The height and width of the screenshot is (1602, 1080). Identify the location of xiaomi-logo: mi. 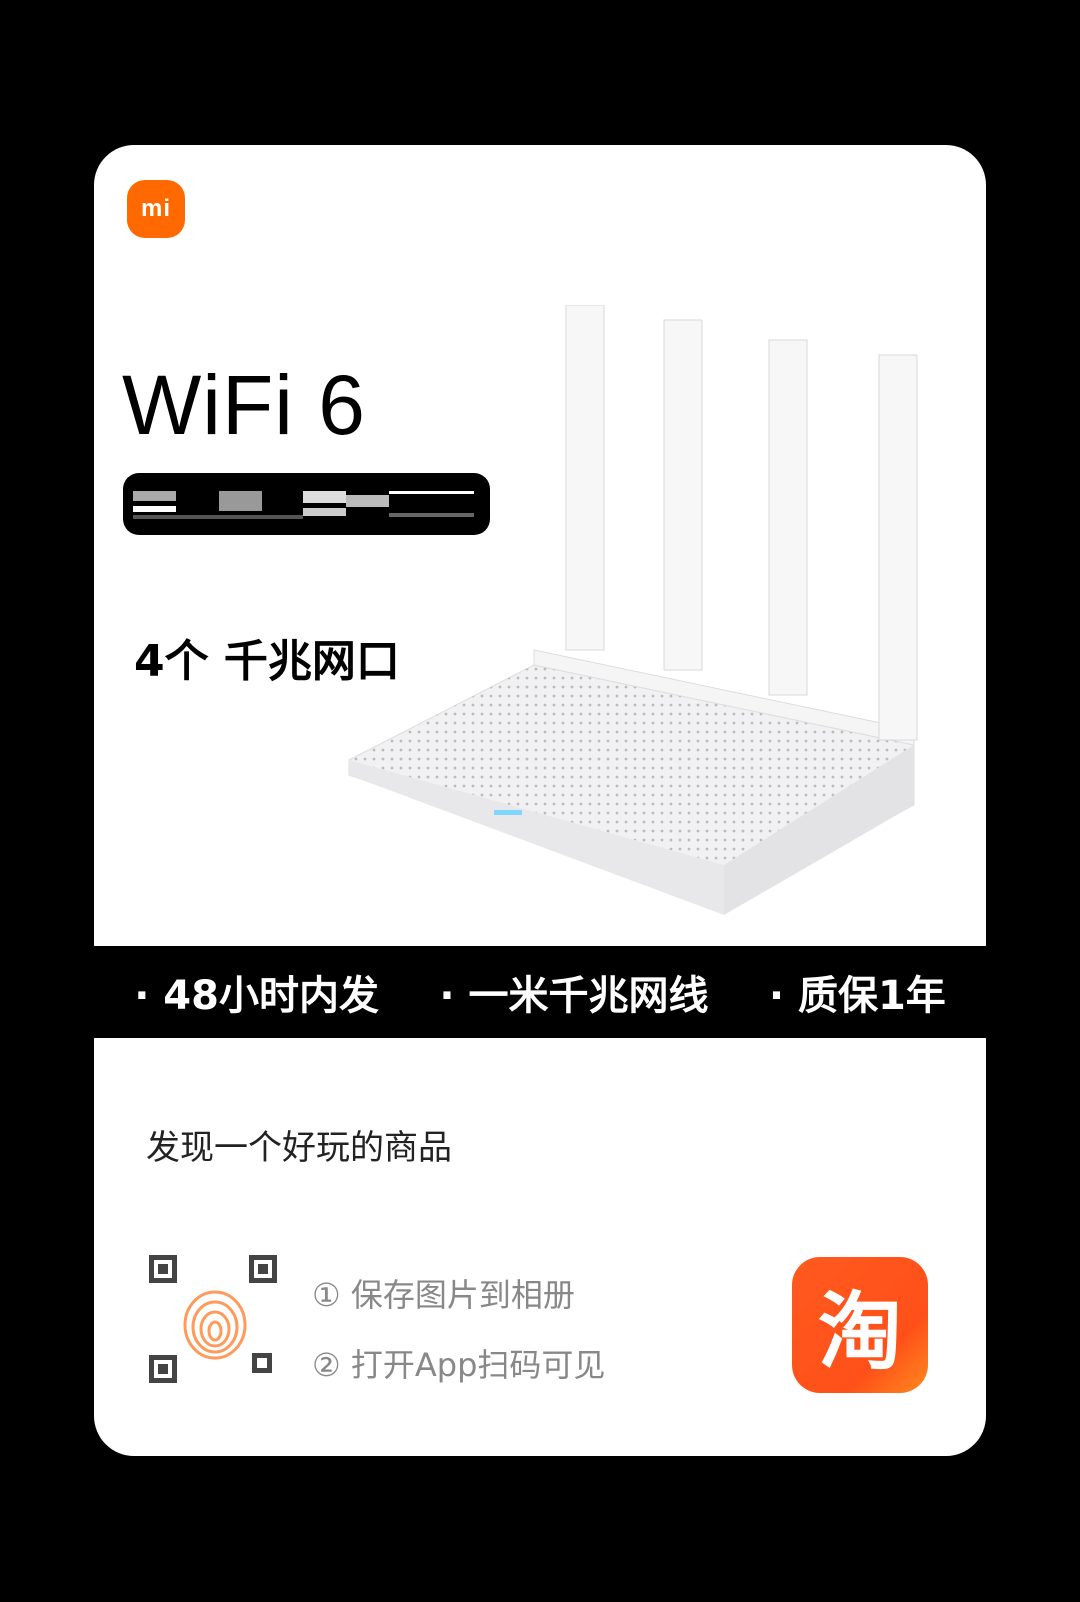
(156, 209).